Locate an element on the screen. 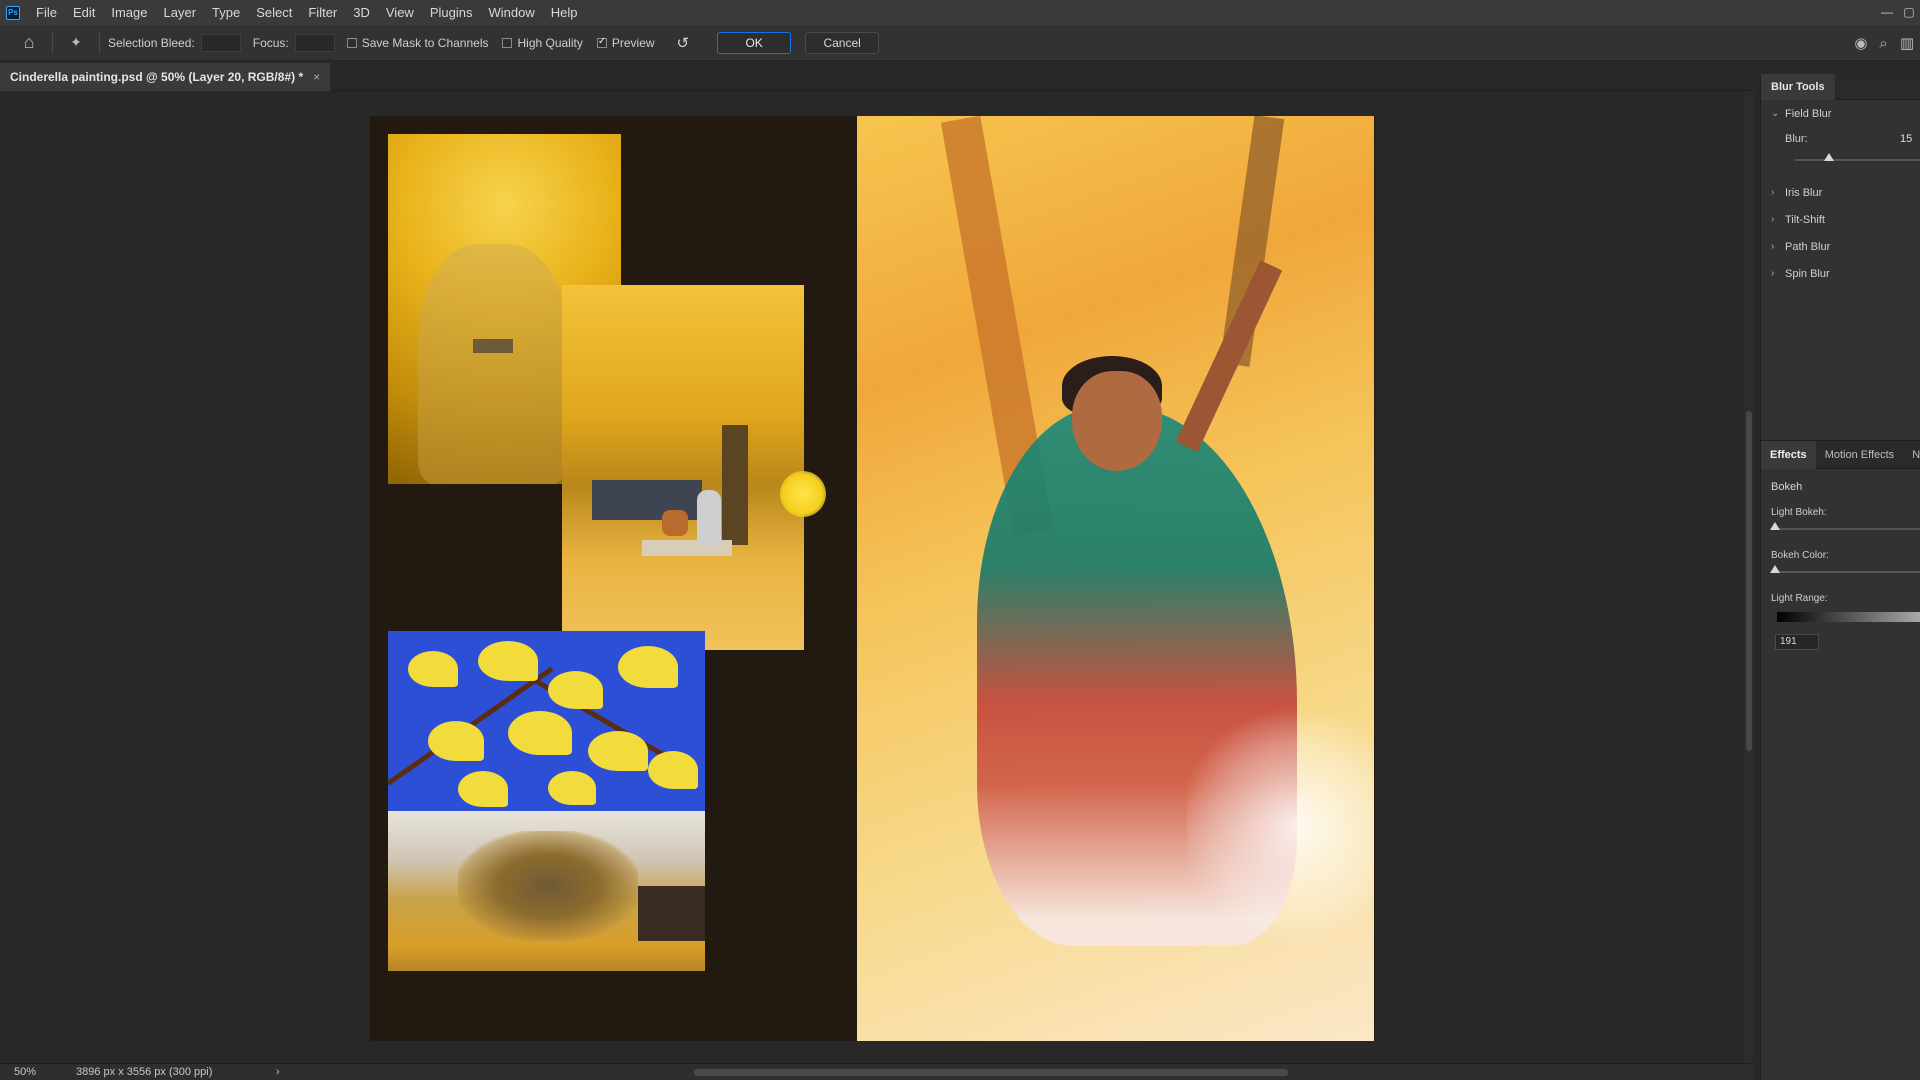 The width and height of the screenshot is (1920, 1080). search-icon: ⌕ is located at coordinates (1883, 43).